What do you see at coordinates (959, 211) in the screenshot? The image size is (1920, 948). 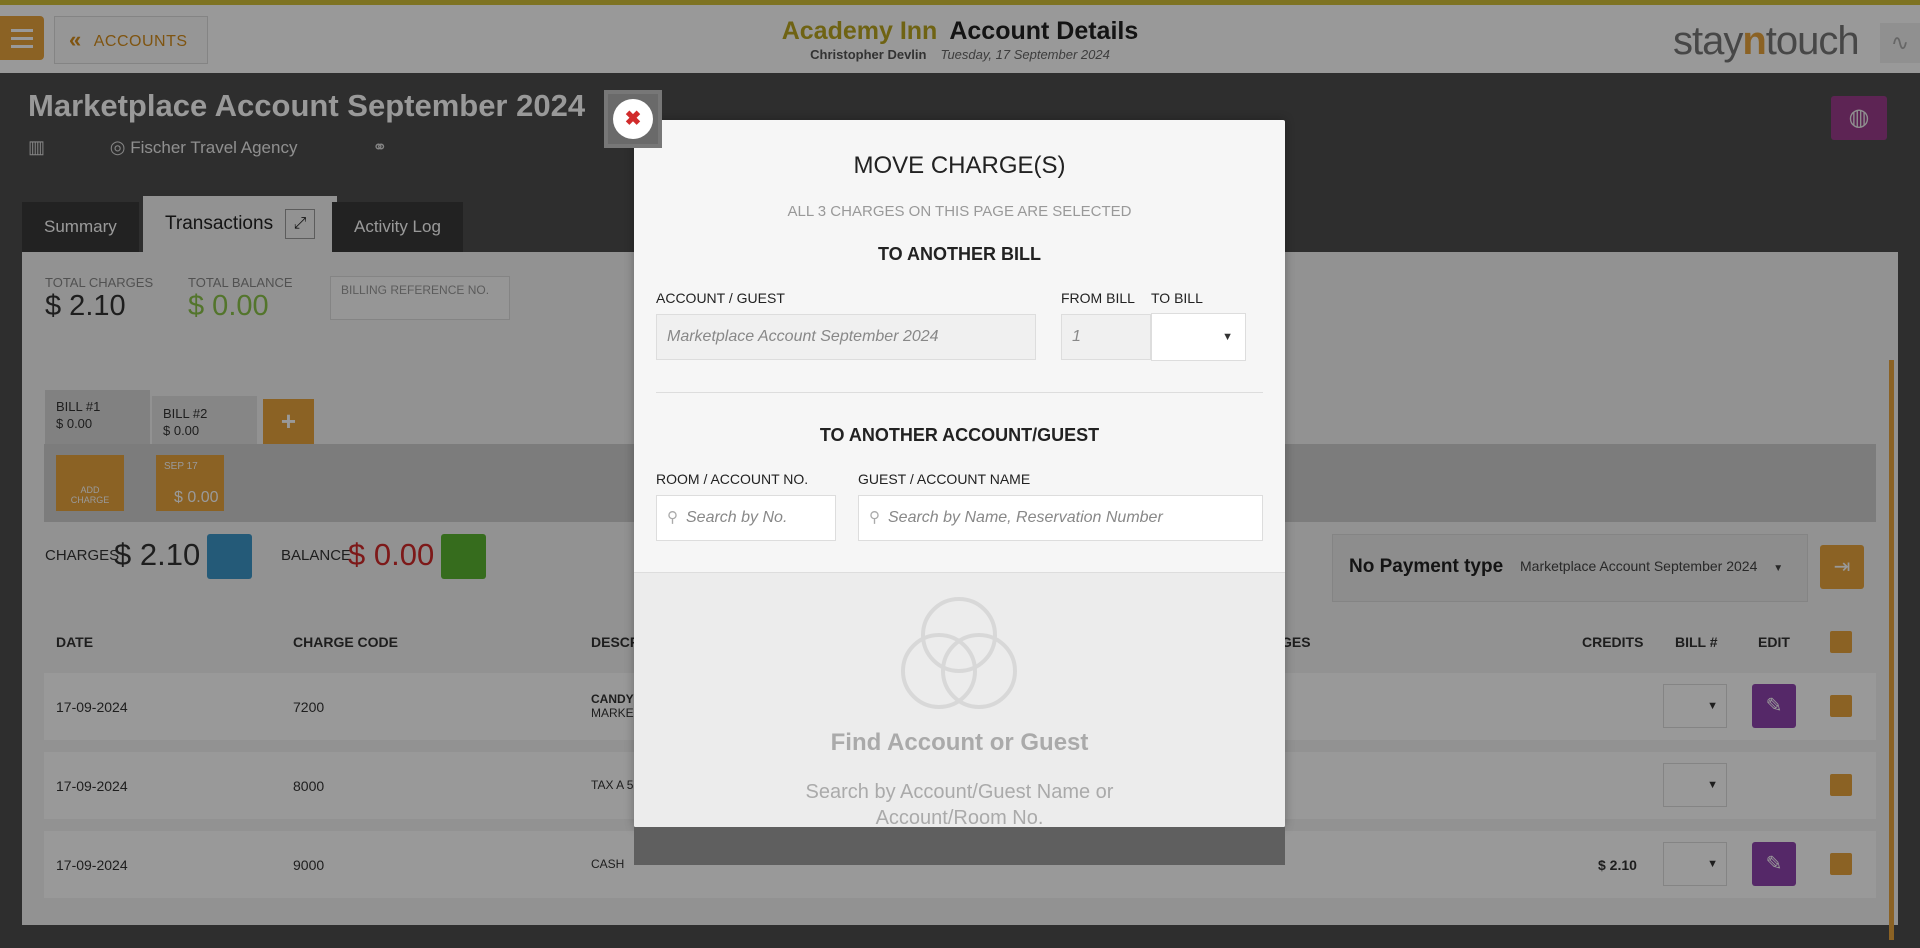 I see `modal-subtitle: ALL 3 CHARGES ON THIS PAGE ARE SELECTED` at bounding box center [959, 211].